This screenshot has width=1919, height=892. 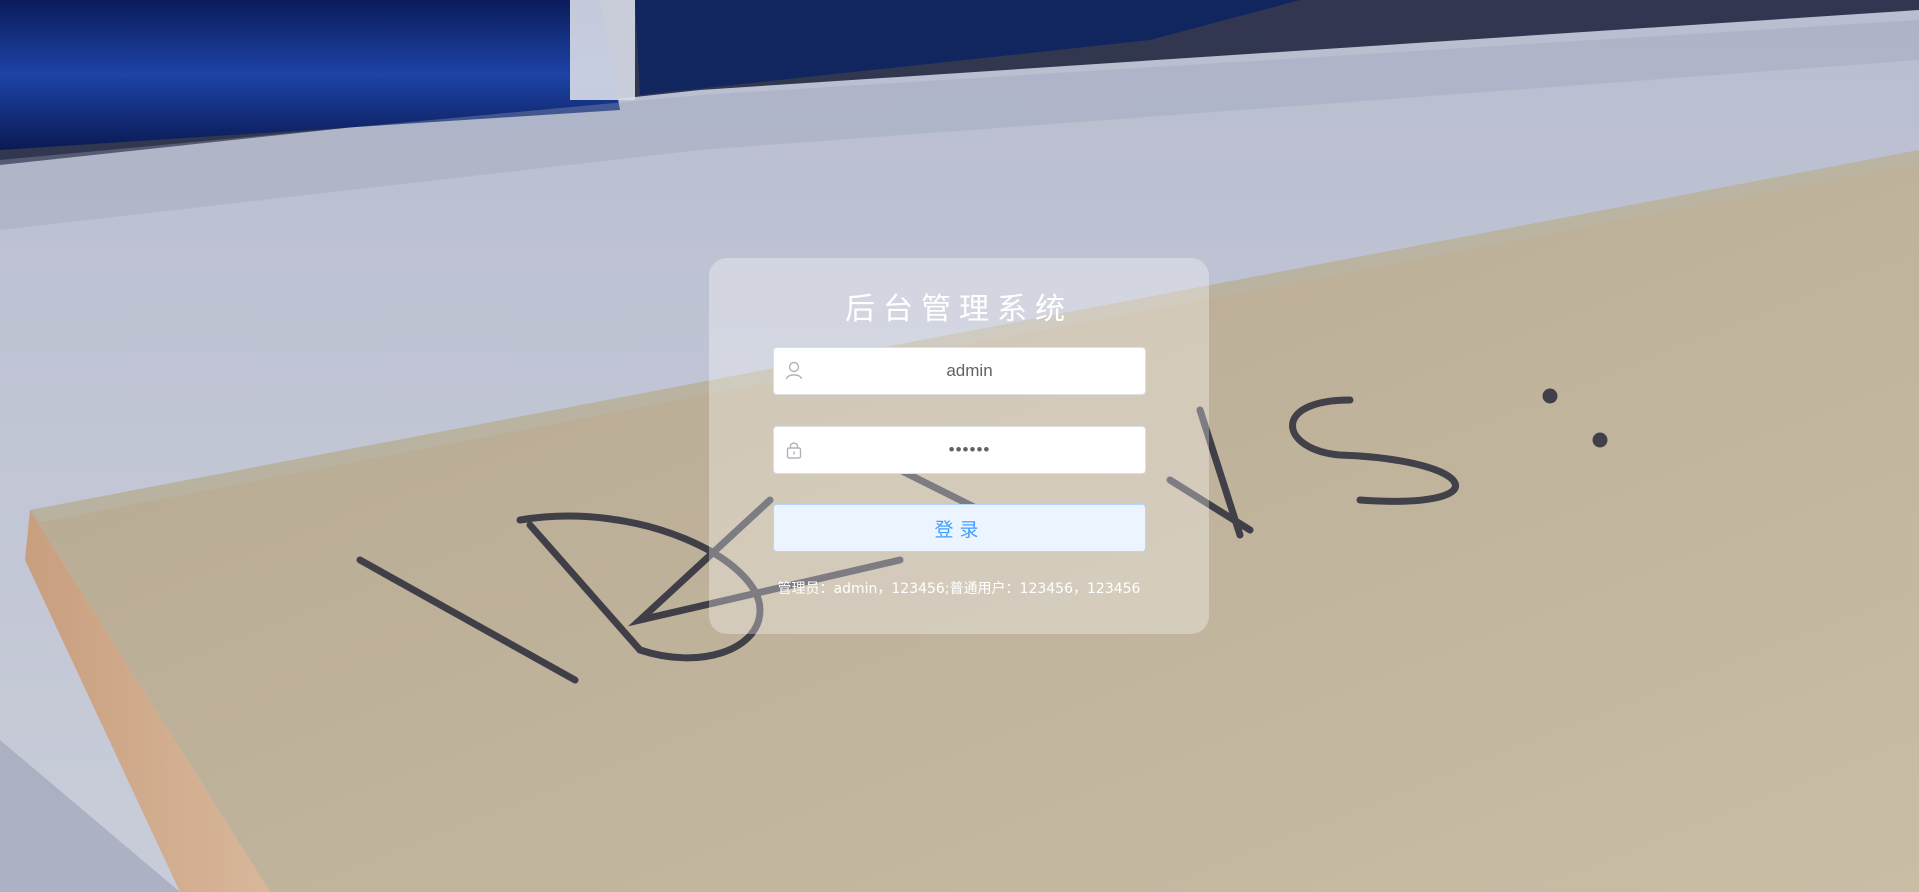 I want to click on username-input, so click(x=959, y=371).